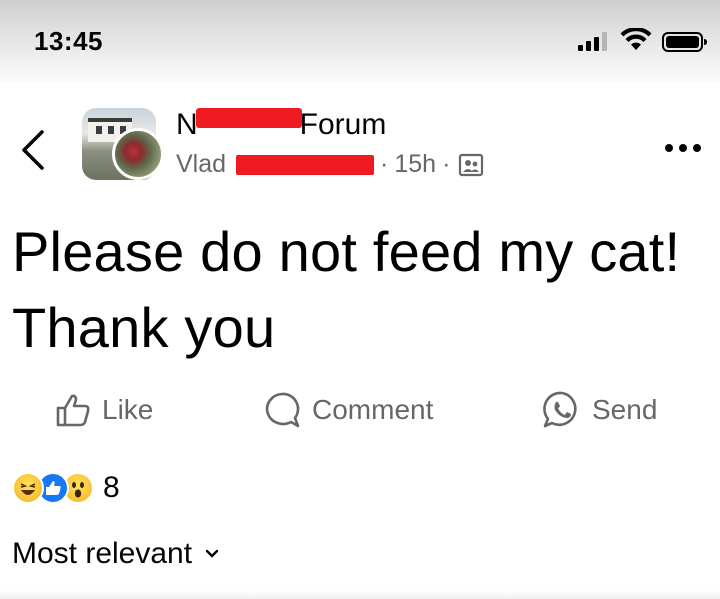  Describe the element at coordinates (593, 41) in the screenshot. I see `cellular-signal-icon` at that location.